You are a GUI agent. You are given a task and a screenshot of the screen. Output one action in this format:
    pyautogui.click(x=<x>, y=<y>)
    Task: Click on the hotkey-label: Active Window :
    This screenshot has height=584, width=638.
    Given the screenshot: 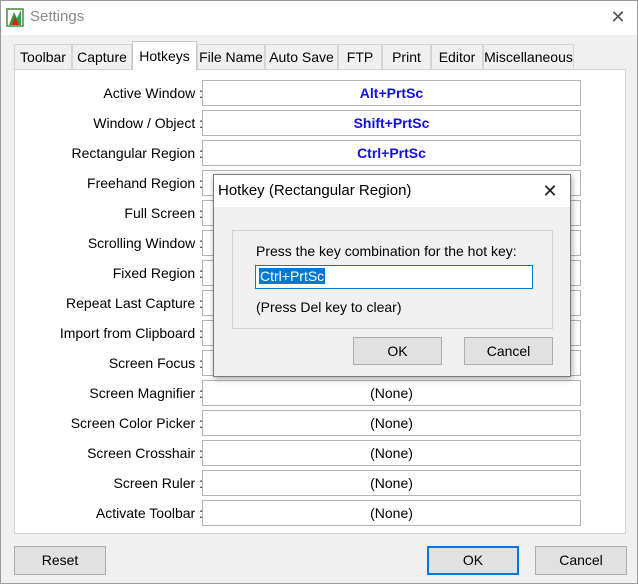 What is the action you would take?
    pyautogui.click(x=153, y=93)
    